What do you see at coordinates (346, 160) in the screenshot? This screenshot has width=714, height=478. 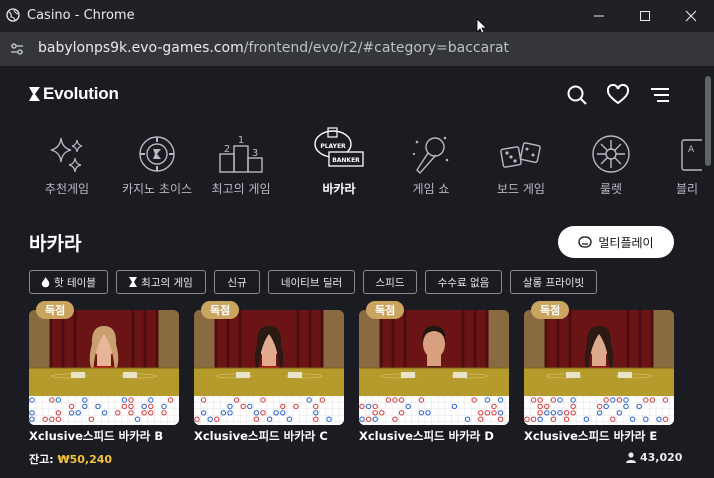 I see `svg-text: BANKER` at bounding box center [346, 160].